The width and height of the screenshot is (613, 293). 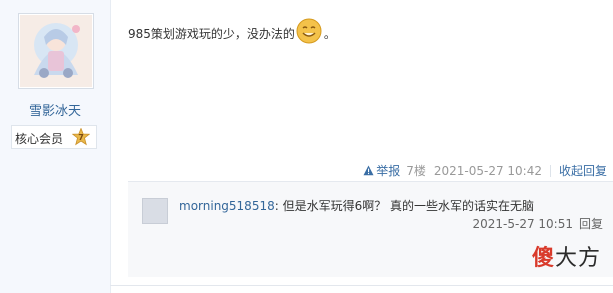 What do you see at coordinates (55, 109) in the screenshot?
I see `author-username: 雪影冰天` at bounding box center [55, 109].